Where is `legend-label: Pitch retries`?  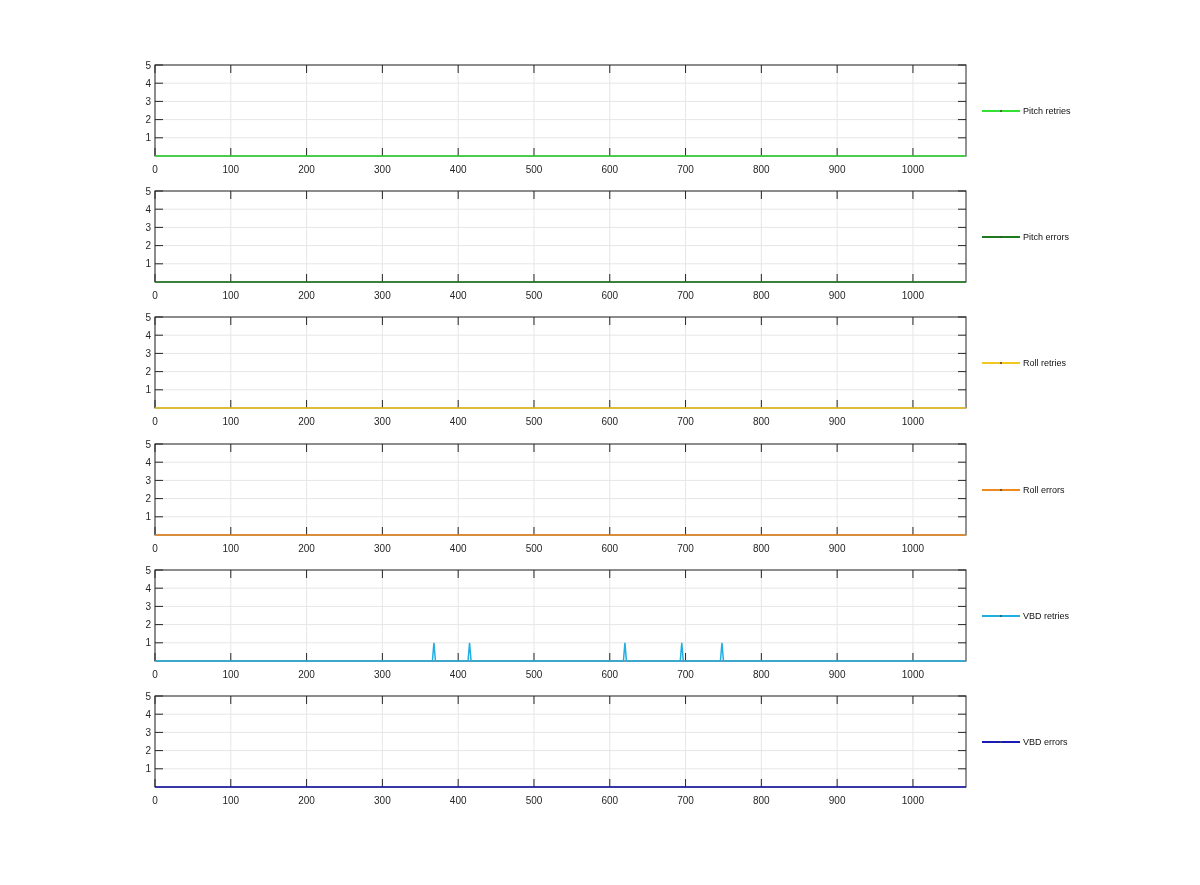 legend-label: Pitch retries is located at coordinates (1047, 111).